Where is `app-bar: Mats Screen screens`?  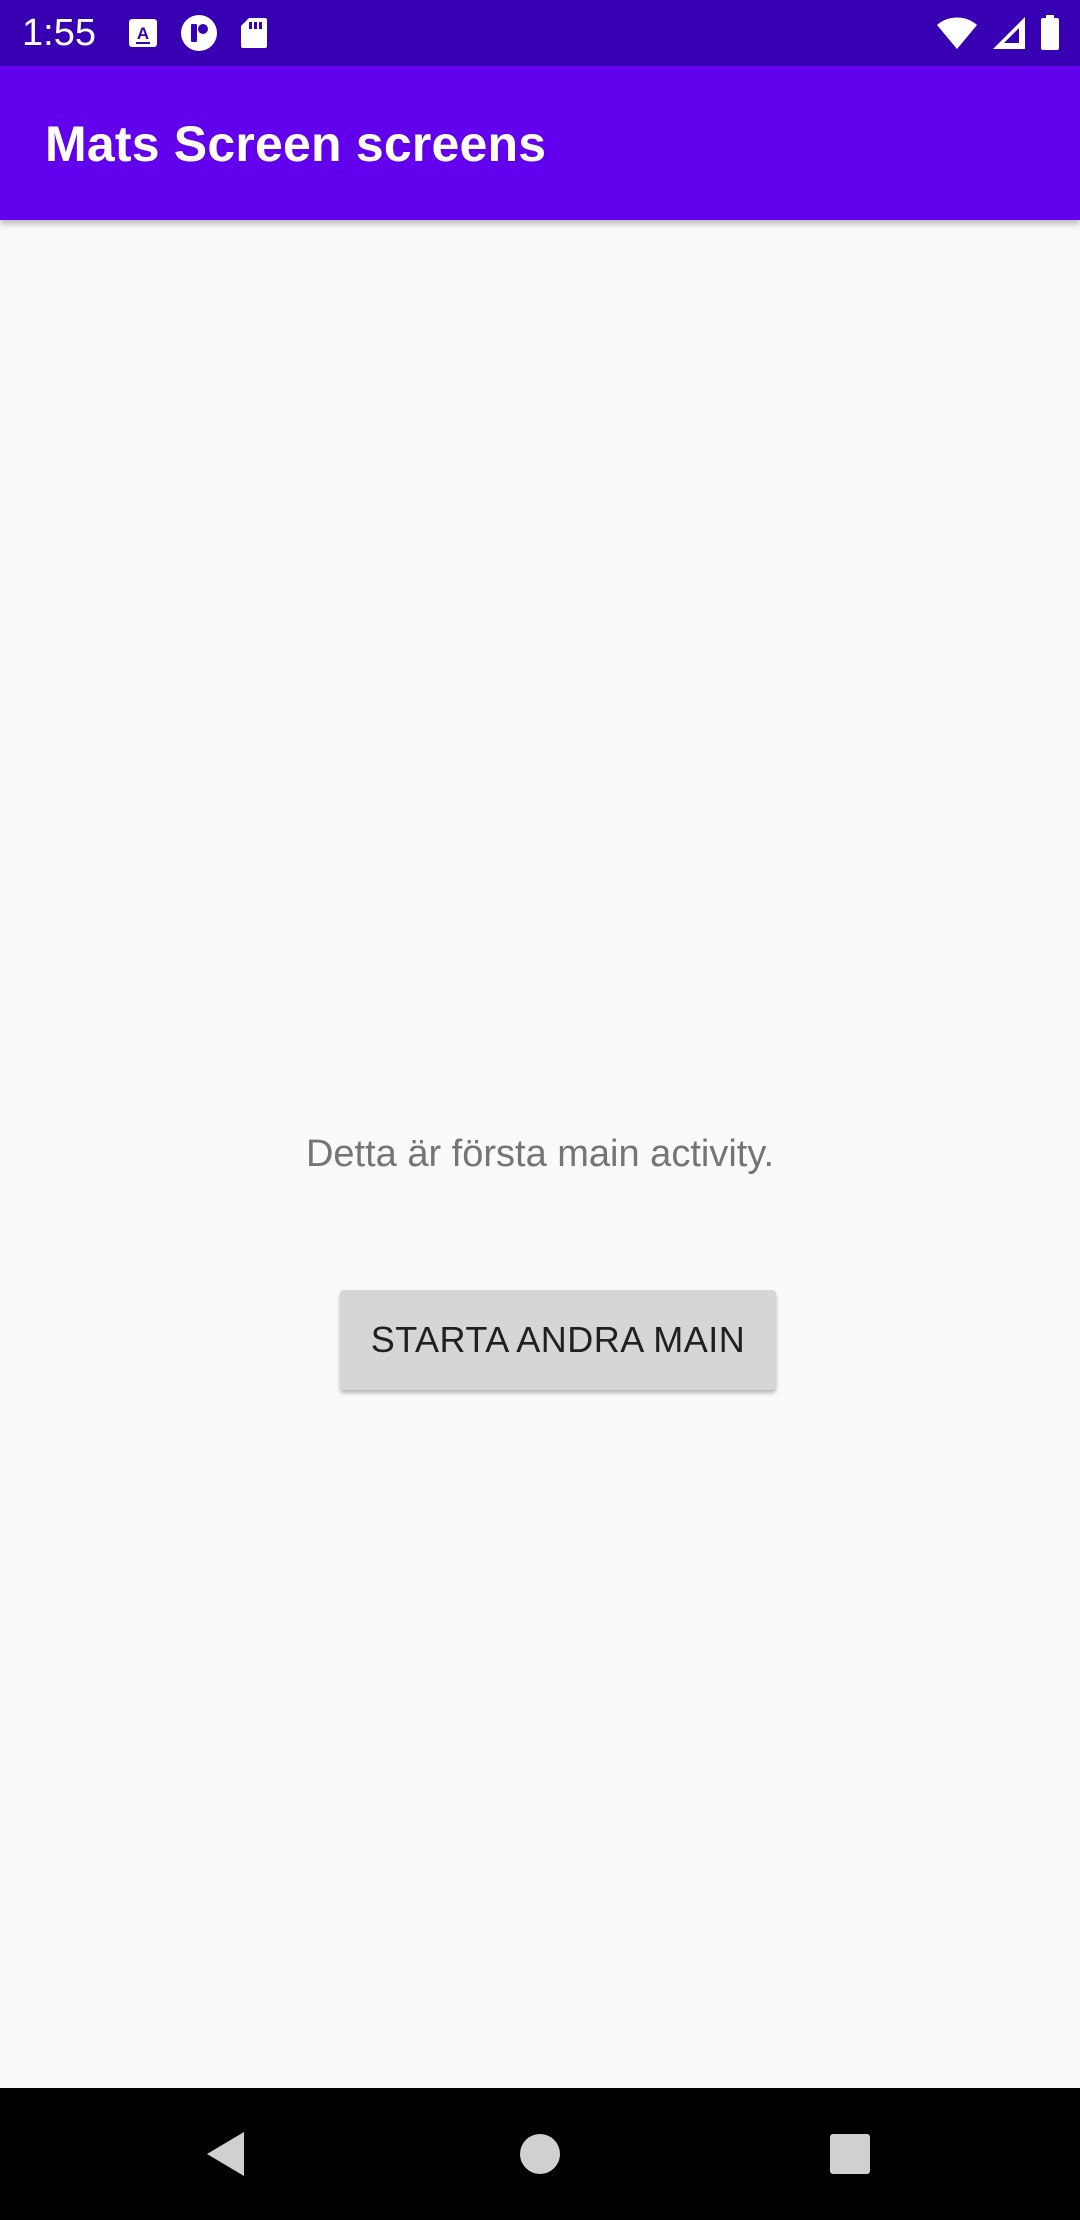
app-bar: Mats Screen screens is located at coordinates (540, 143).